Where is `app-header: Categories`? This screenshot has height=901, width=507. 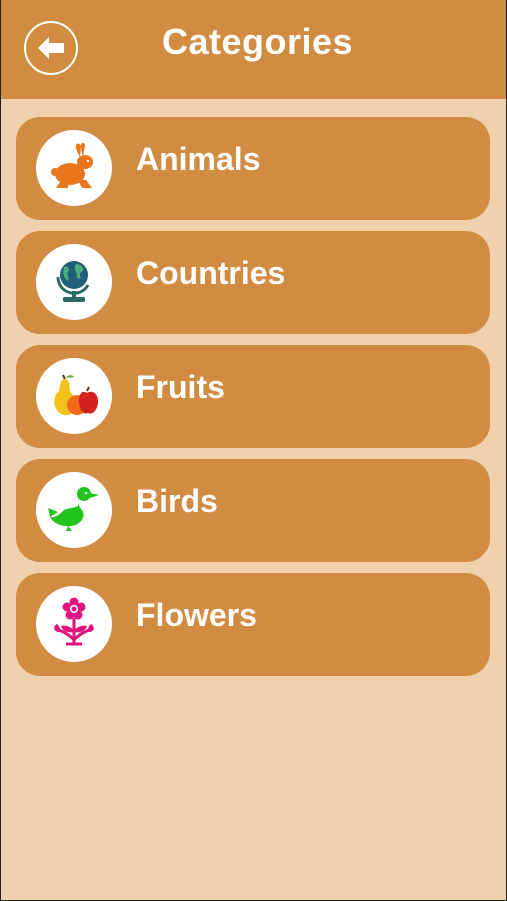 app-header: Categories is located at coordinates (253, 49).